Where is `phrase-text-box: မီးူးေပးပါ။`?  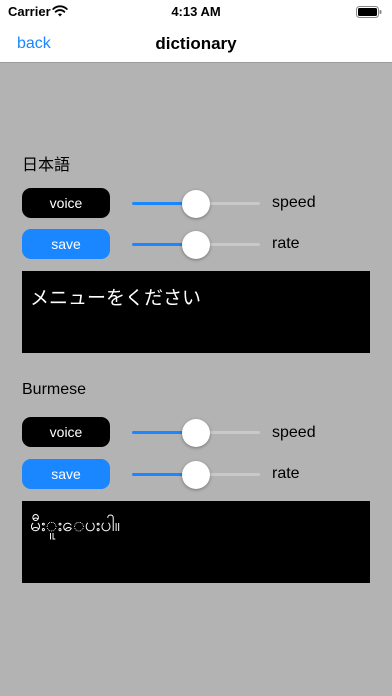 phrase-text-box: မီးူးေပးပါ။ is located at coordinates (196, 542).